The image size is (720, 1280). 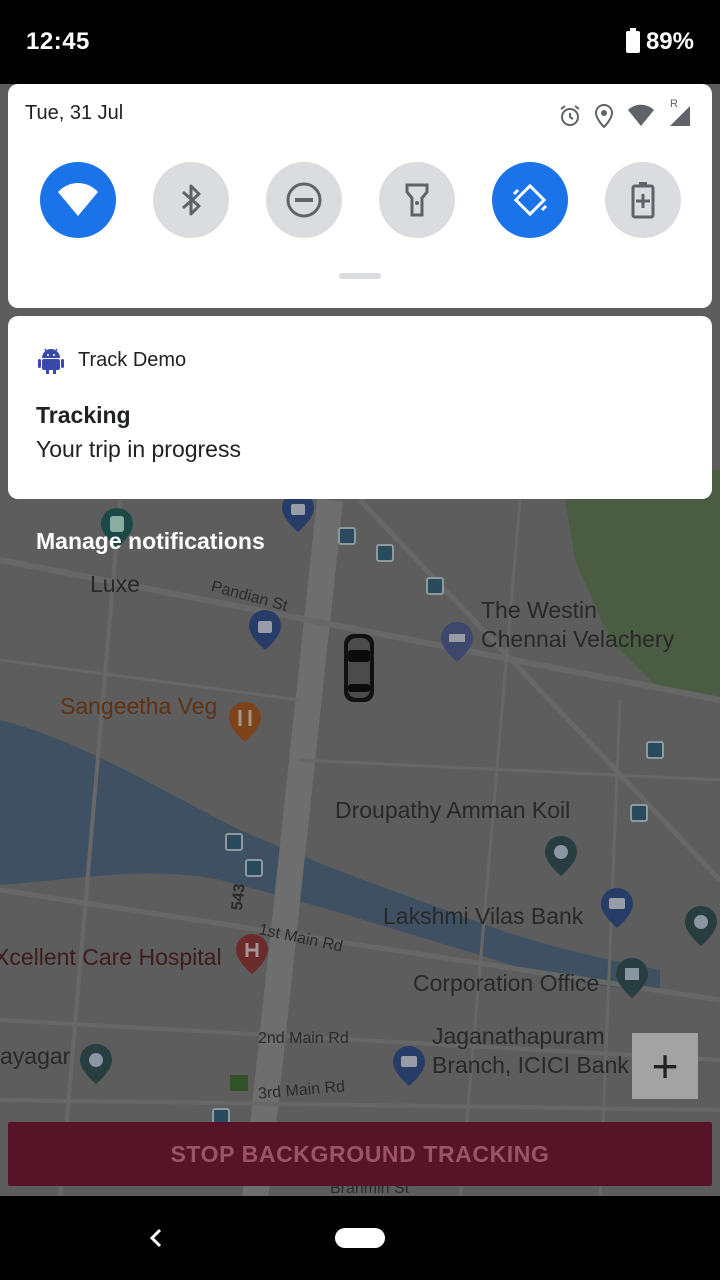 I want to click on qs-expand-handle, so click(x=360, y=276).